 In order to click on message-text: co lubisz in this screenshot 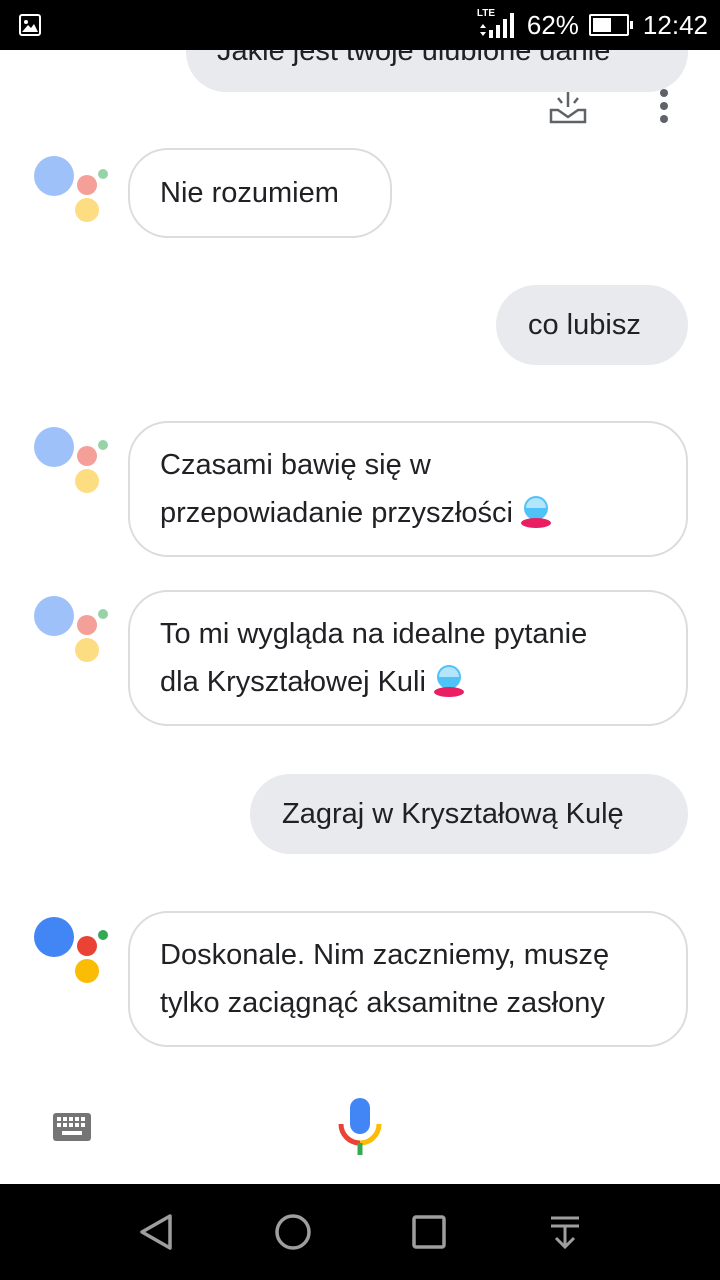, I will do `click(584, 325)`.